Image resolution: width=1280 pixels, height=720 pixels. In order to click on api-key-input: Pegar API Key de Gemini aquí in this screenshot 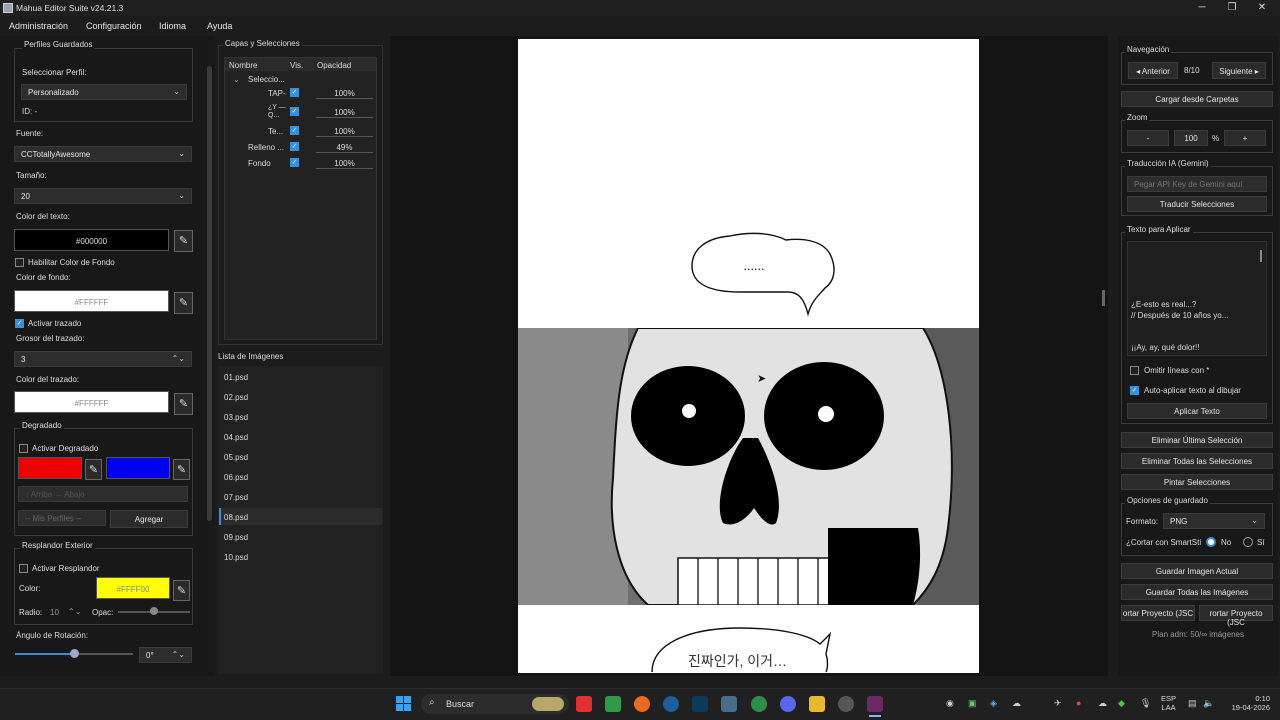, I will do `click(1197, 184)`.